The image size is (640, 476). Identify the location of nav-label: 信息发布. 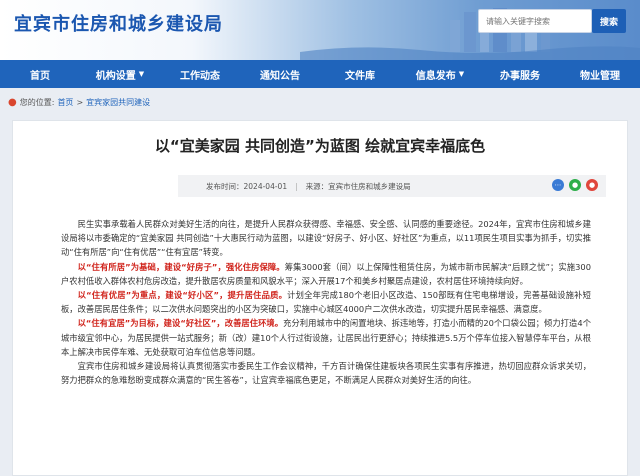
(435, 76).